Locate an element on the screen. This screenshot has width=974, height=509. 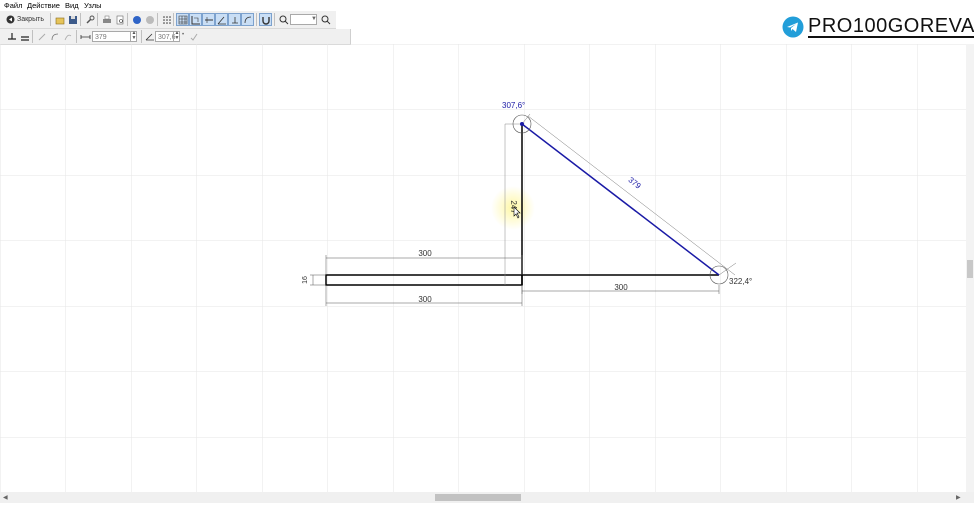
menu-view: Вид is located at coordinates (72, 5).